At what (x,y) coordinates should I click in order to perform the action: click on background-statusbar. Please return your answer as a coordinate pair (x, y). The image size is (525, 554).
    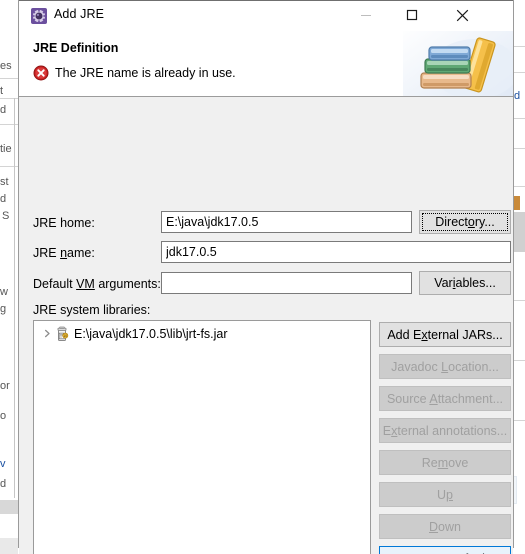
    Looking at the image, I should click on (9, 546).